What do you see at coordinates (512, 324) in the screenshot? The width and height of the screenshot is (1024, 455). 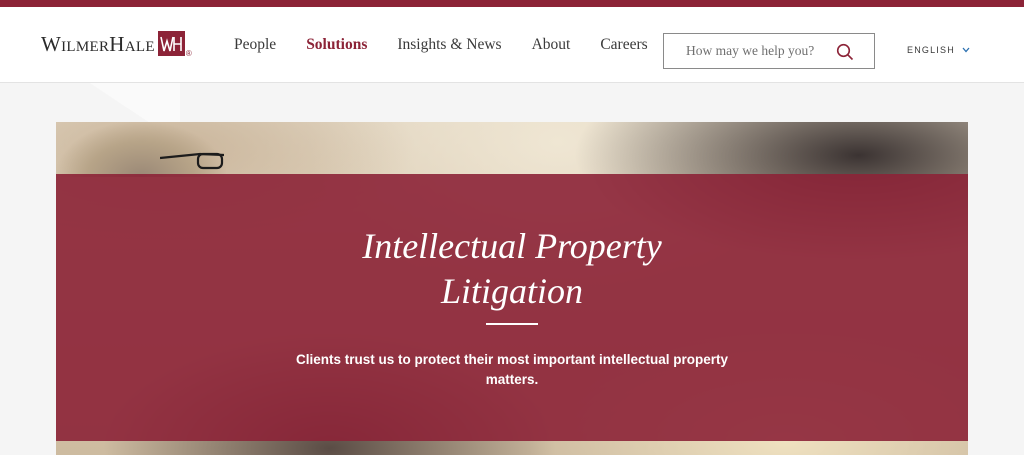 I see `title-divider` at bounding box center [512, 324].